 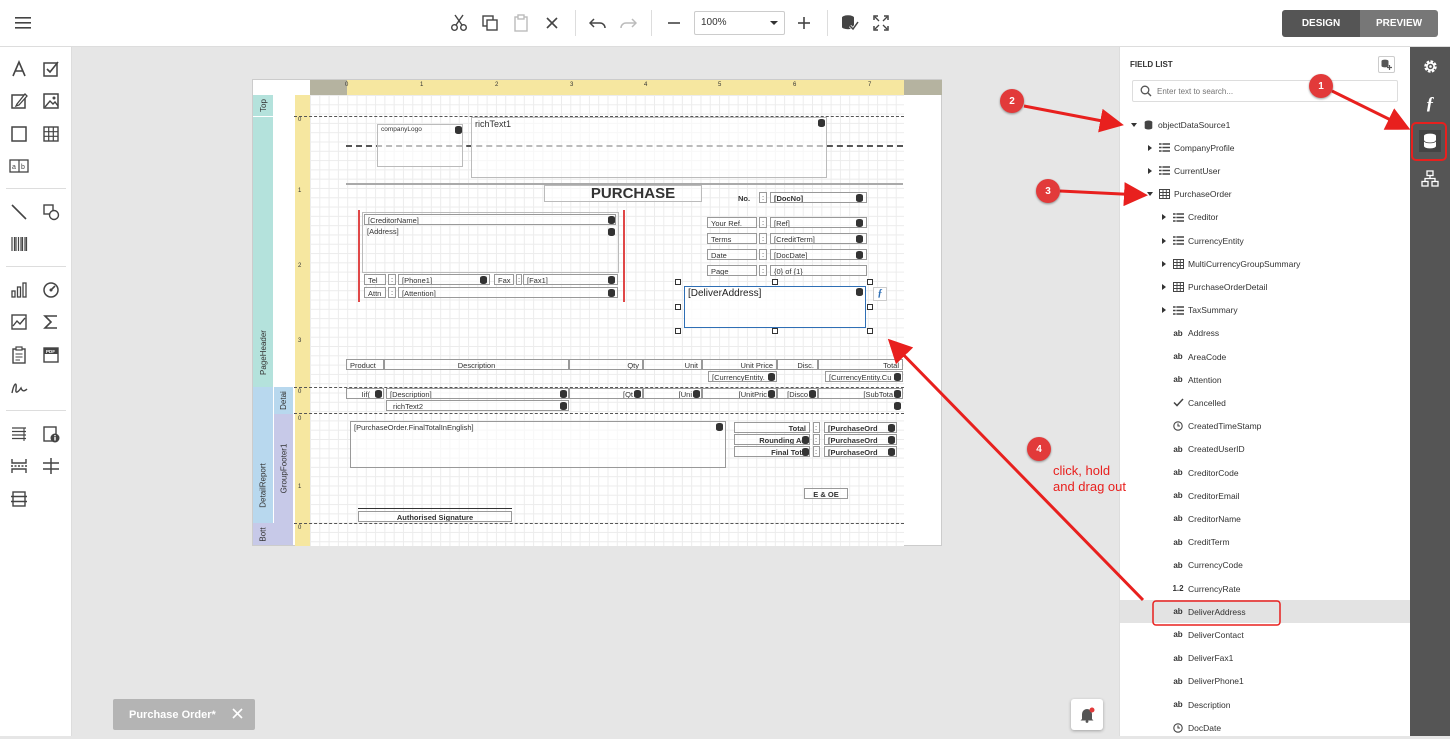 I want to click on add-datasource-icon, so click(x=1386, y=64).